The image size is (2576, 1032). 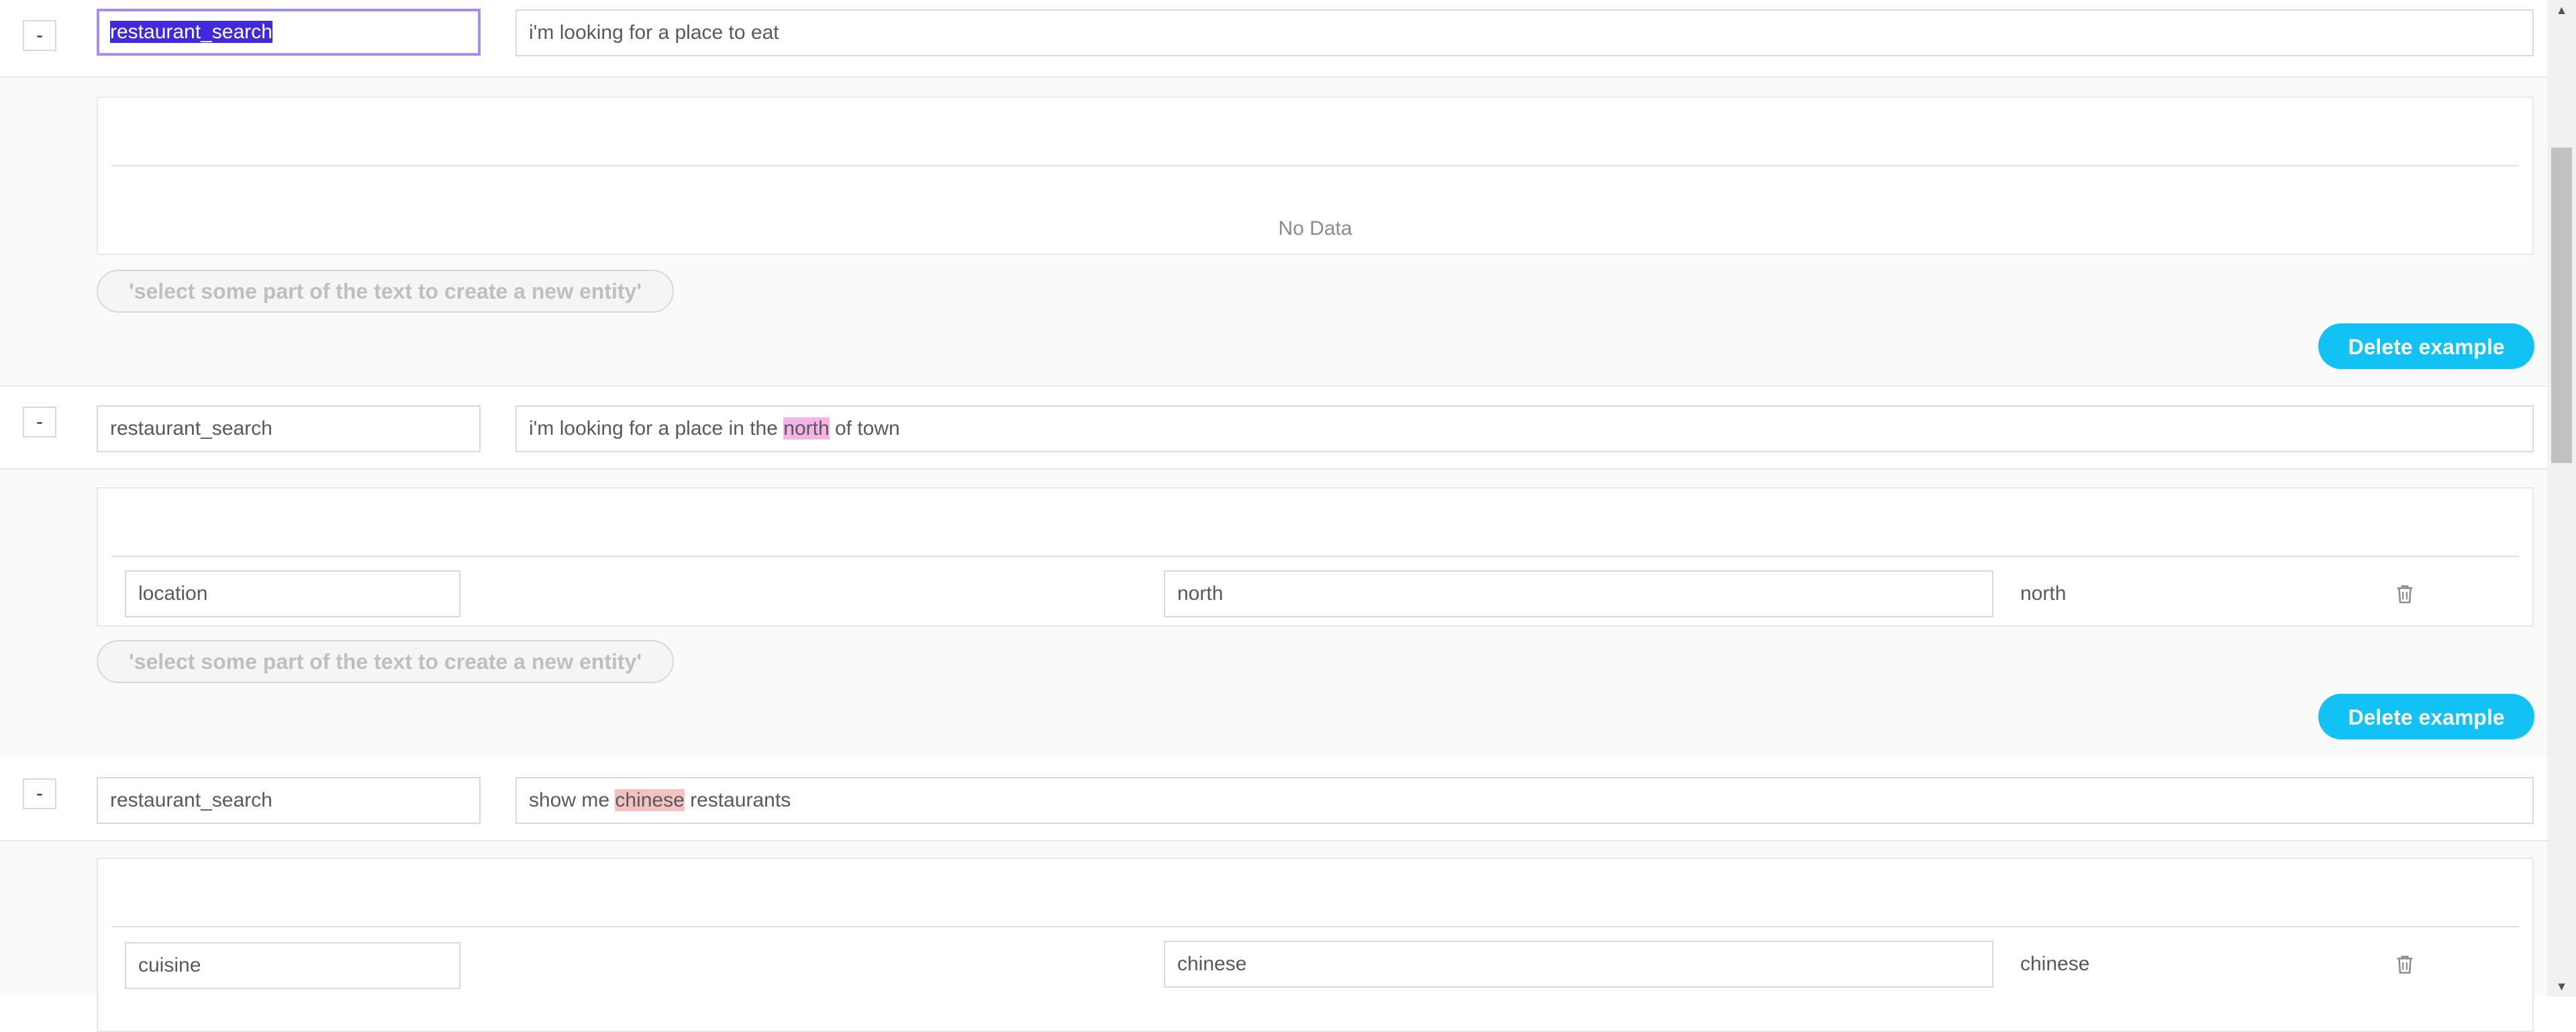 What do you see at coordinates (737, 800) in the screenshot?
I see `example-text-after: restaurants` at bounding box center [737, 800].